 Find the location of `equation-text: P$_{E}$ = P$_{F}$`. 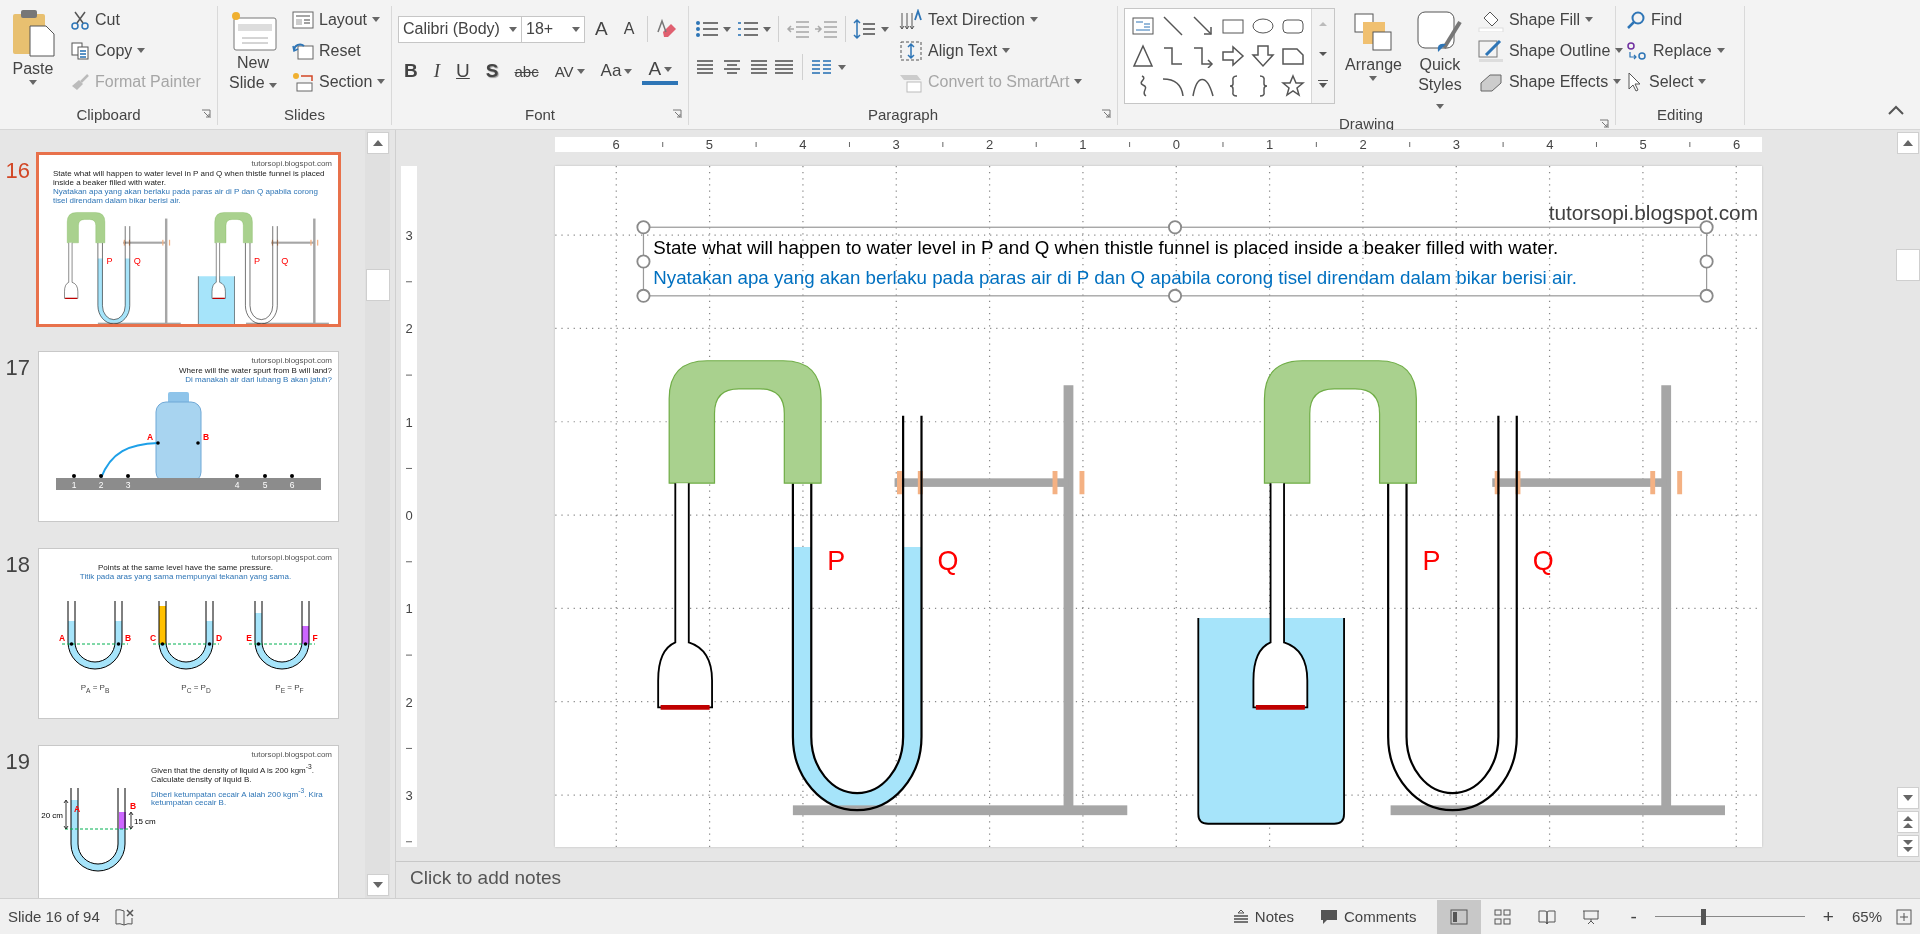

equation-text: P$_{E}$ = P$_{F}$ is located at coordinates (289, 689).